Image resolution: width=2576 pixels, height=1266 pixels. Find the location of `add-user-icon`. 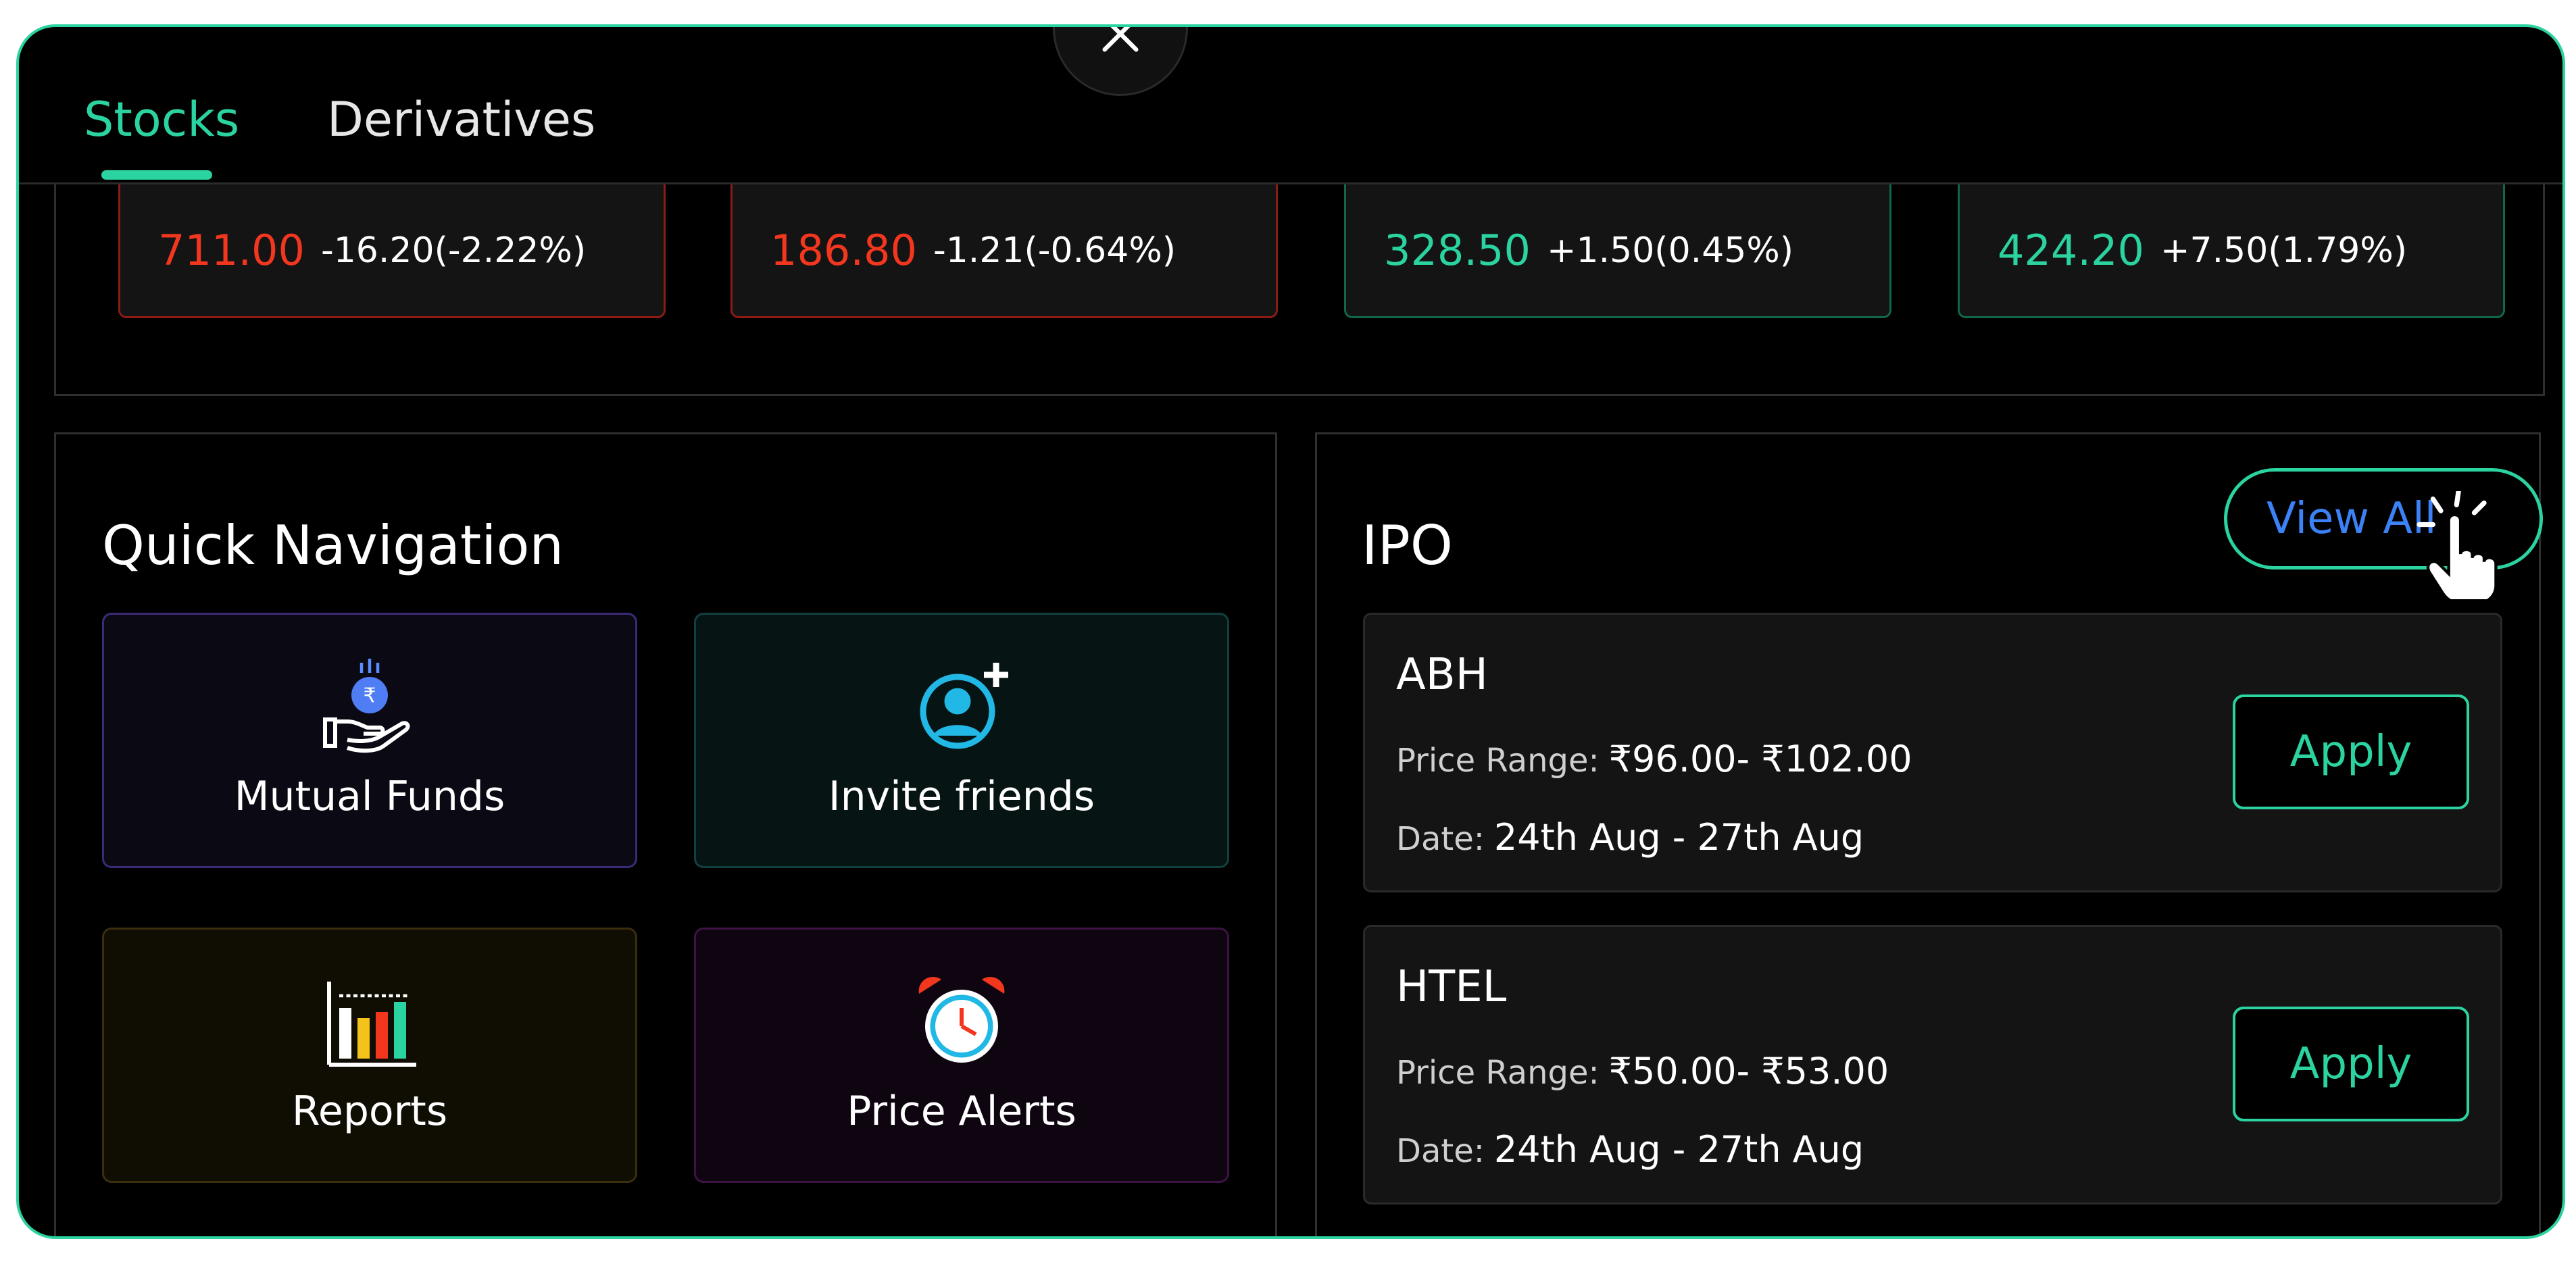

add-user-icon is located at coordinates (964, 706).